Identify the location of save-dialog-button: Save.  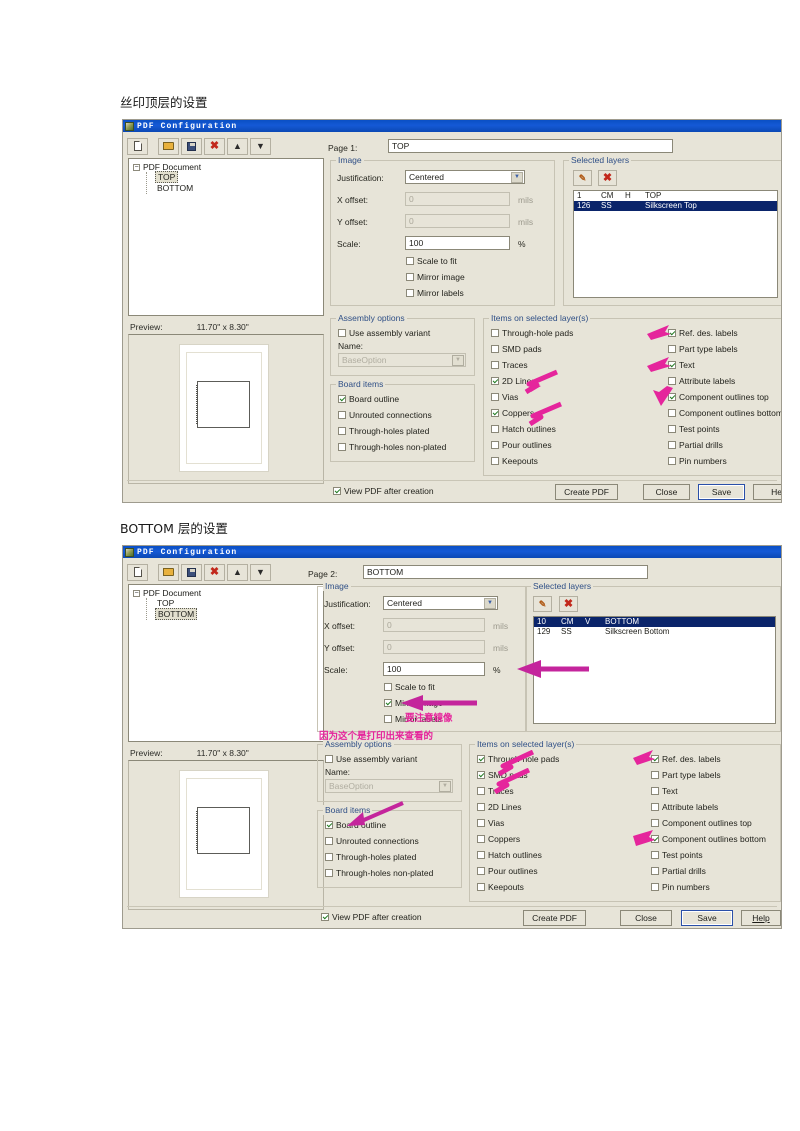
(707, 918).